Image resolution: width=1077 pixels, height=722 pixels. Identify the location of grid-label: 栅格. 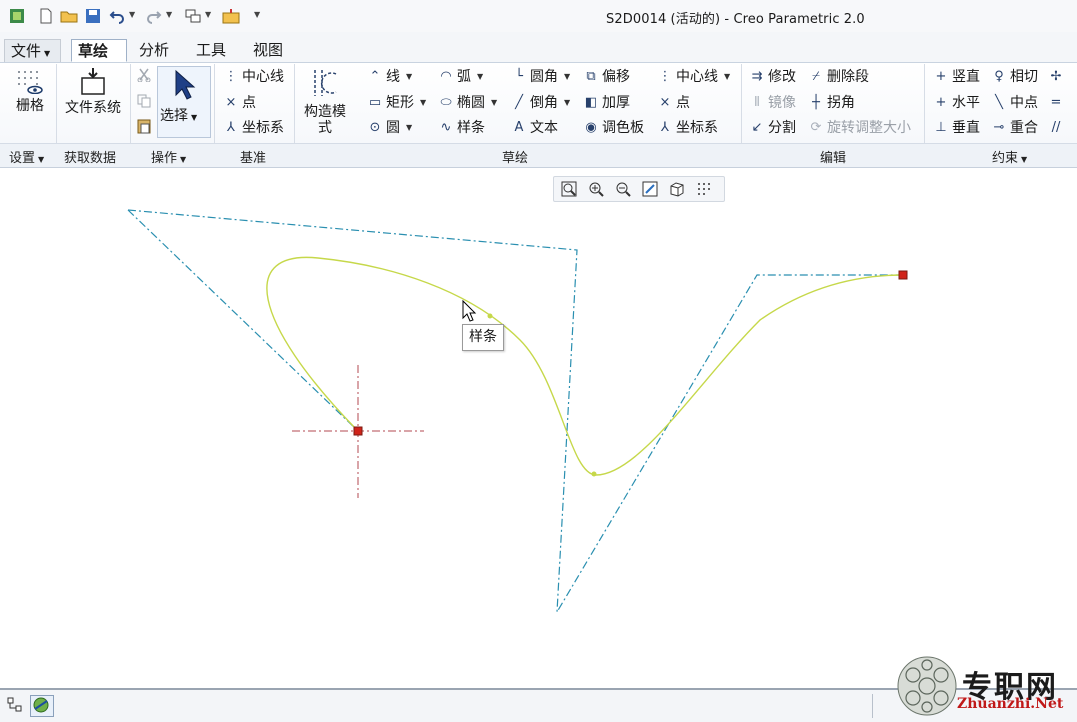
(30, 106).